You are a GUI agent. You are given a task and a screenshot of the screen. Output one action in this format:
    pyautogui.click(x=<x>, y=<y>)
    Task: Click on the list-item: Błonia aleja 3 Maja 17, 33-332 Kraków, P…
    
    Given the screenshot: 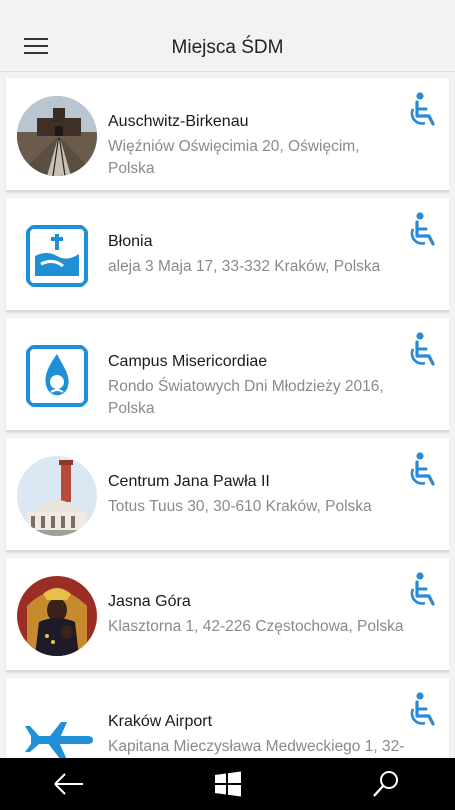 What is the action you would take?
    pyautogui.click(x=227, y=255)
    